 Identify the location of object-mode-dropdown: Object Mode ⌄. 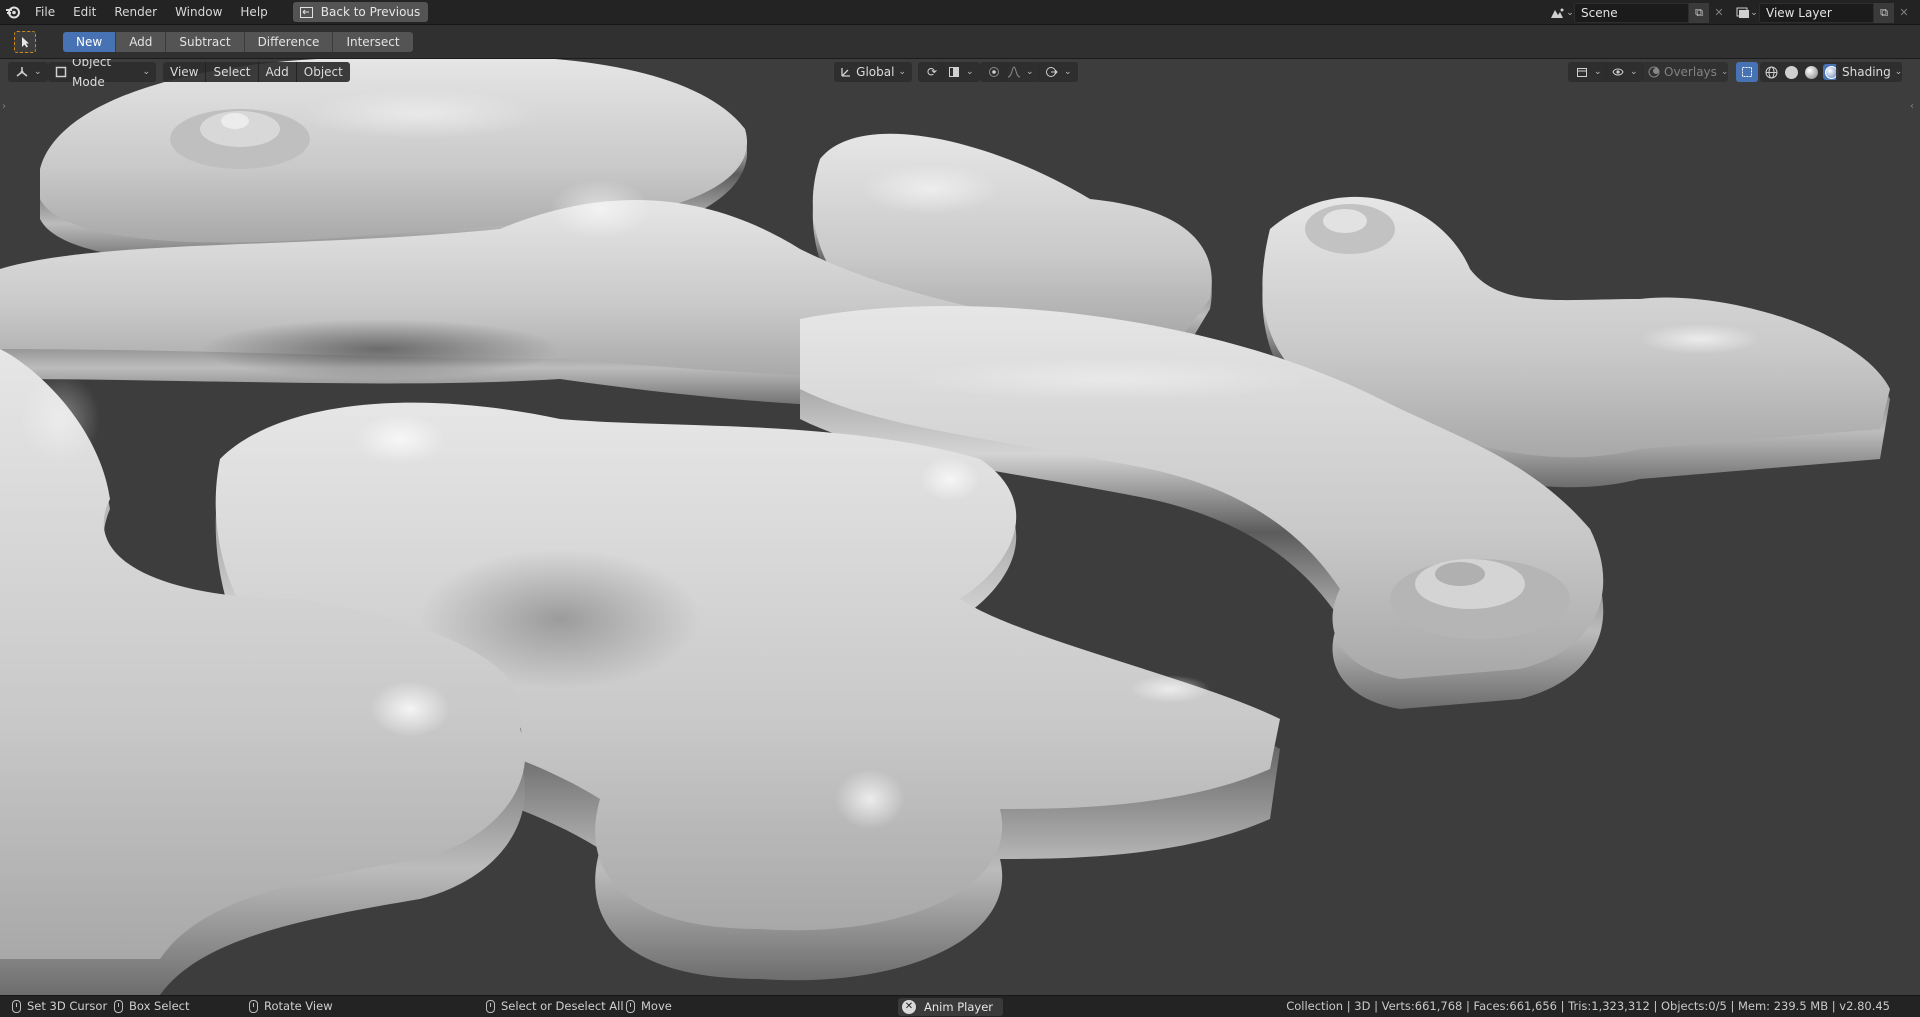
(102, 74).